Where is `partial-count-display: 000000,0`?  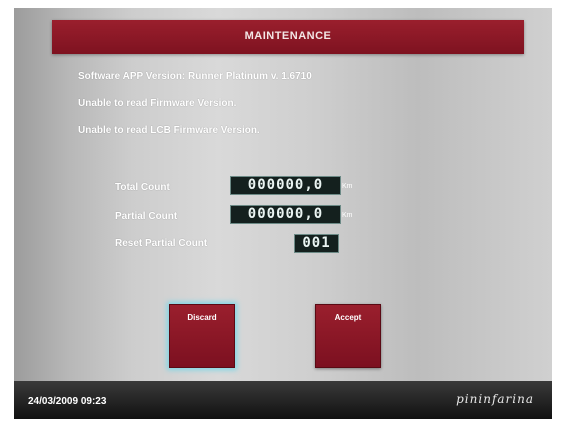 partial-count-display: 000000,0 is located at coordinates (285, 214).